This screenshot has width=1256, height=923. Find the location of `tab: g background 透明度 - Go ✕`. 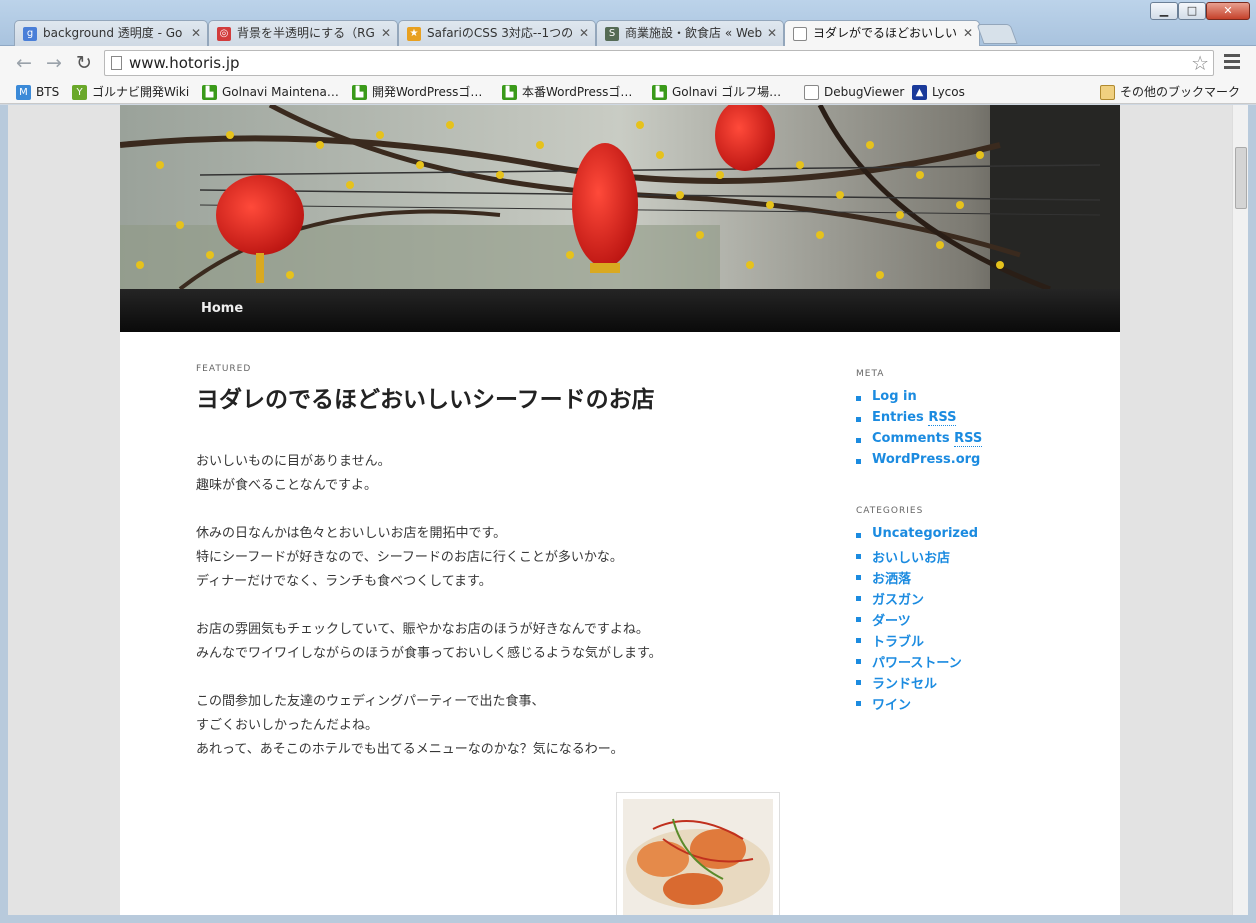

tab: g background 透明度 - Go ✕ is located at coordinates (111, 33).